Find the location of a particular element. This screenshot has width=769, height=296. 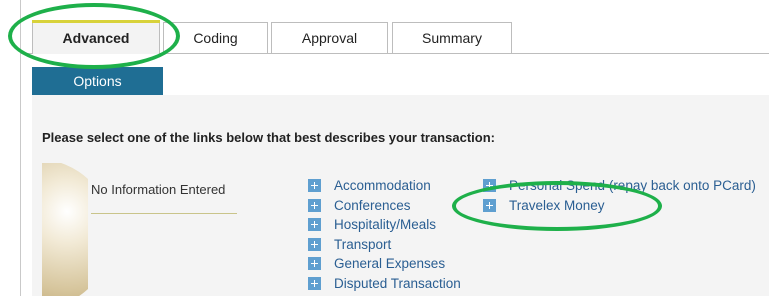

link-accommodation: Accommodation is located at coordinates (384, 186).